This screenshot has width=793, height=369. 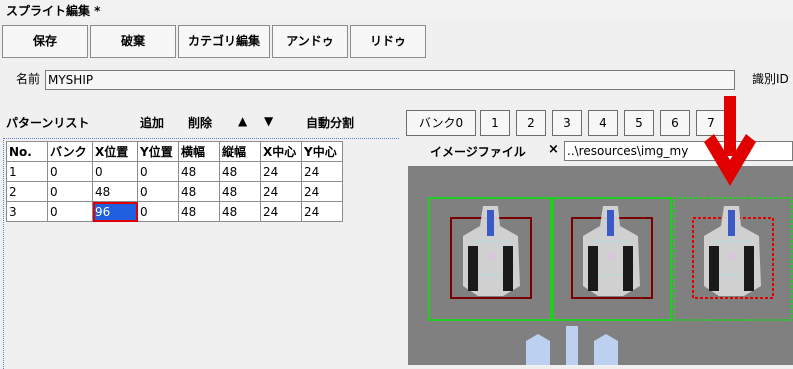 I want to click on add-button: 追加, so click(x=152, y=122).